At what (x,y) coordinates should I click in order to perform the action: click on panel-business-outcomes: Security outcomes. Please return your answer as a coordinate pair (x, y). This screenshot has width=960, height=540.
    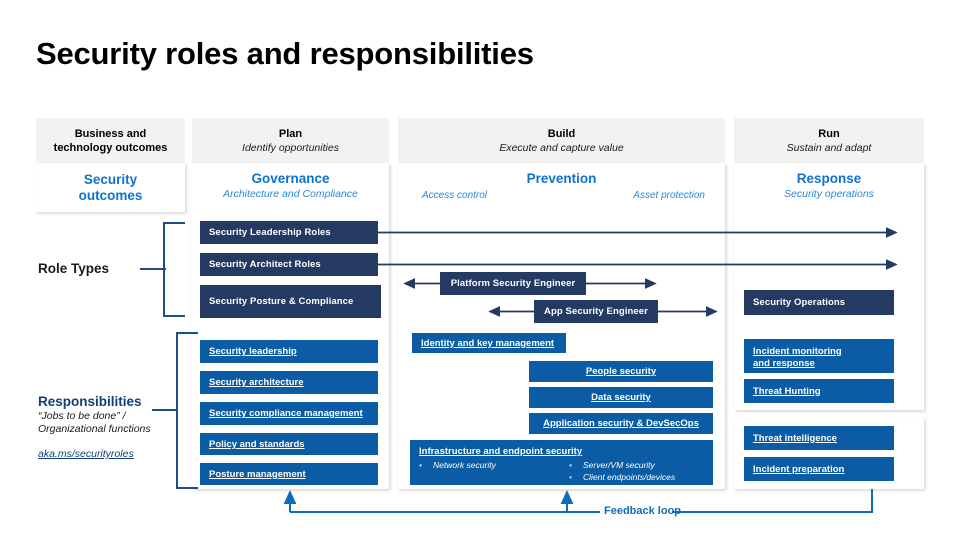
    Looking at the image, I should click on (110, 187).